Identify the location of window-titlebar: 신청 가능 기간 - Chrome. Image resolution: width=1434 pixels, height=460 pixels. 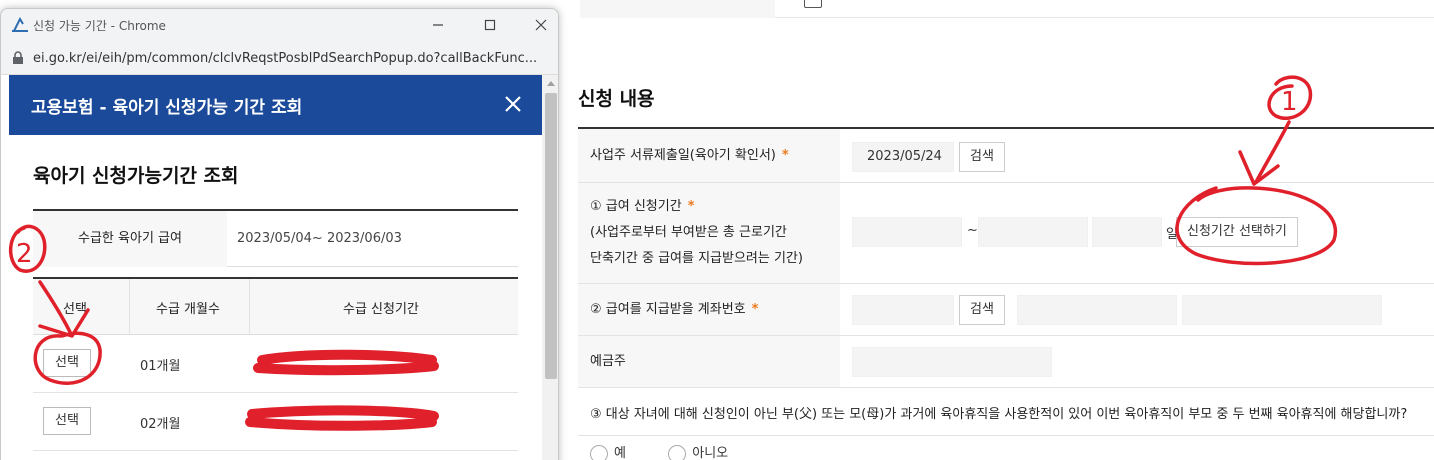
(279, 25).